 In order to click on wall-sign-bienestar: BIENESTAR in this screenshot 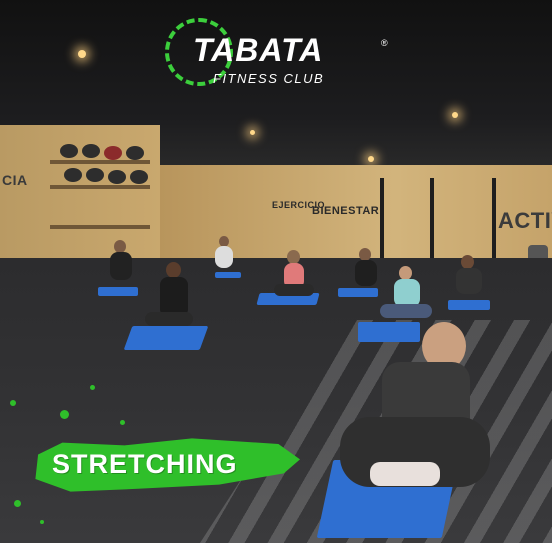, I will do `click(346, 211)`.